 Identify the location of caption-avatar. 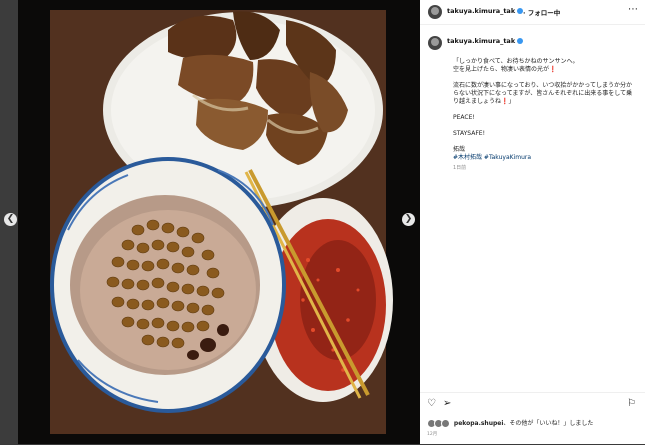
(435, 43).